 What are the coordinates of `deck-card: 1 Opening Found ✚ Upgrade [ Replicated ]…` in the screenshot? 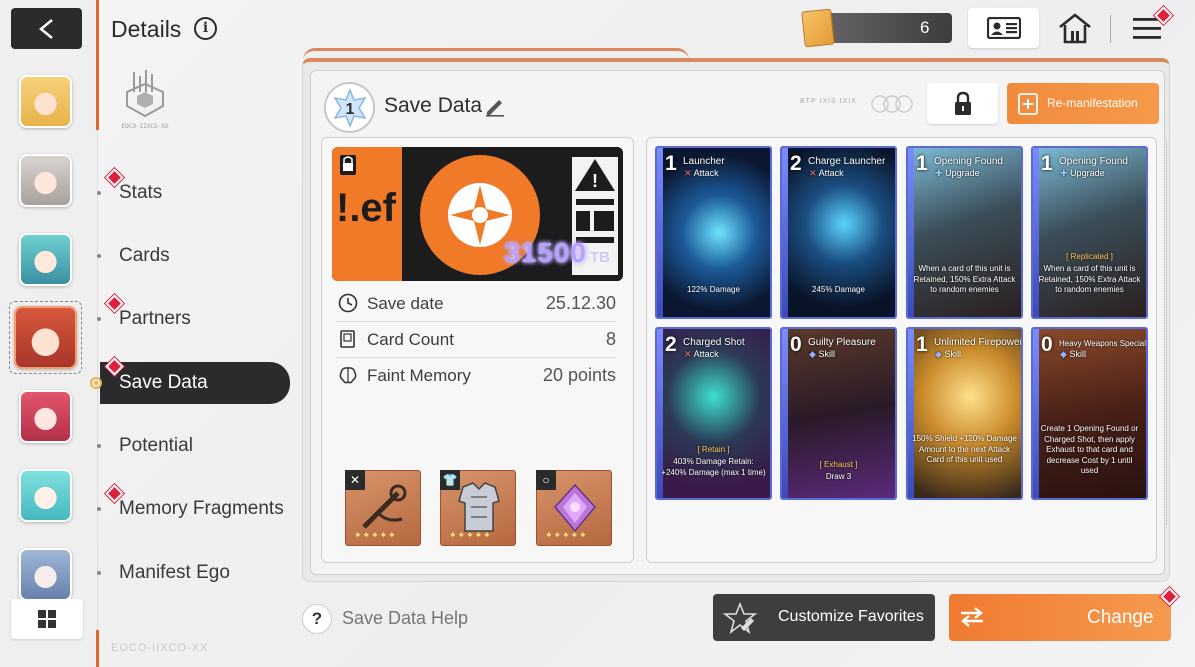 It's located at (1089, 232).